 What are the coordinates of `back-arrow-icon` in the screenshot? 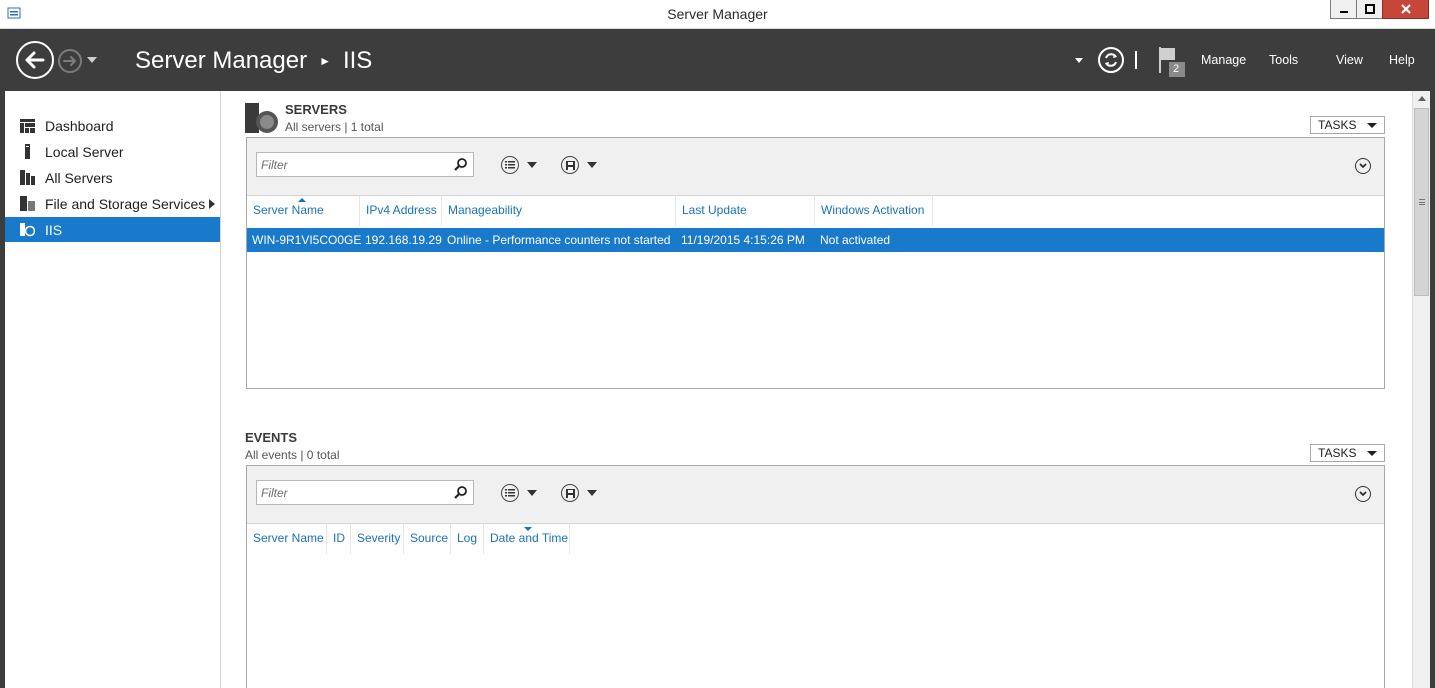 It's located at (35, 60).